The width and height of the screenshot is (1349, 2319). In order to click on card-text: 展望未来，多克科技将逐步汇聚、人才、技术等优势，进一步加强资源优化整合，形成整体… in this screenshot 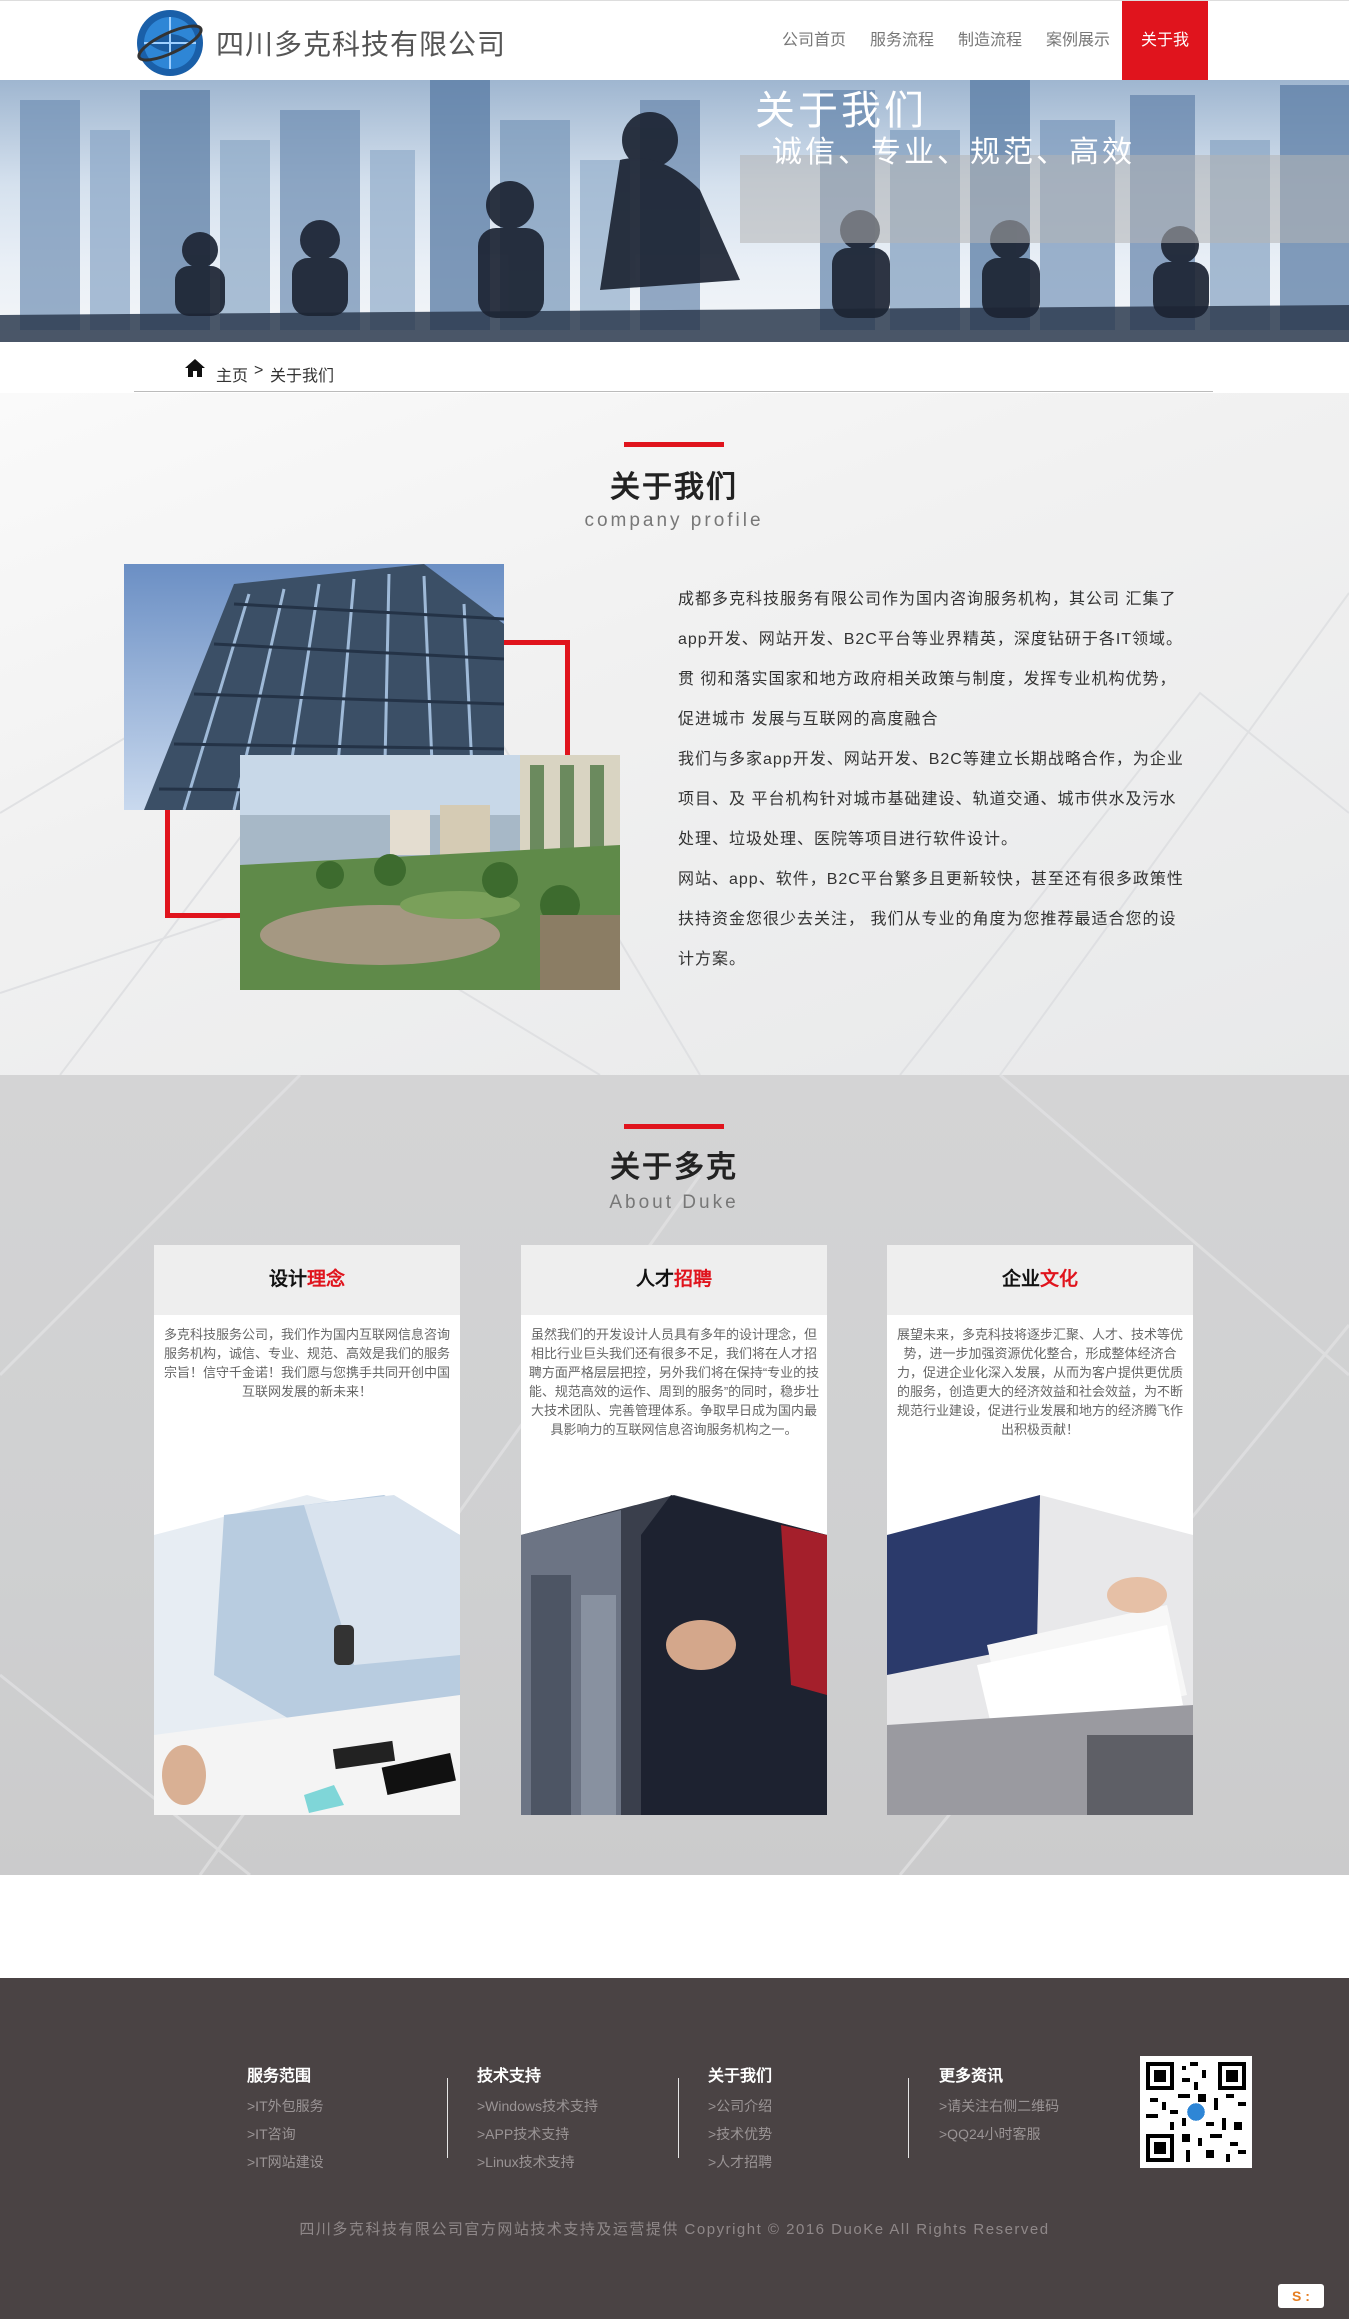, I will do `click(1039, 1382)`.